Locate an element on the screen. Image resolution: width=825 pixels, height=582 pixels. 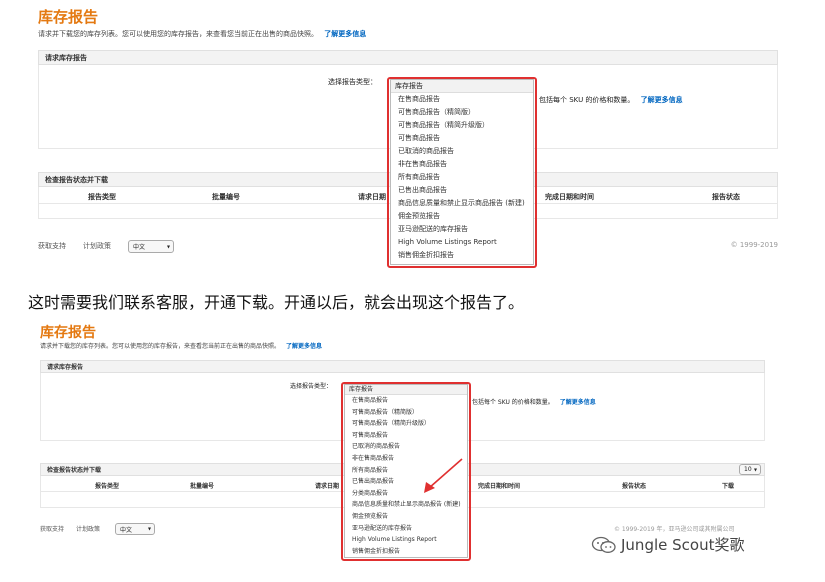
report-info-2: 包括每个 SKU 的价格和数量。 了解更多信息 is located at coordinates (534, 401).